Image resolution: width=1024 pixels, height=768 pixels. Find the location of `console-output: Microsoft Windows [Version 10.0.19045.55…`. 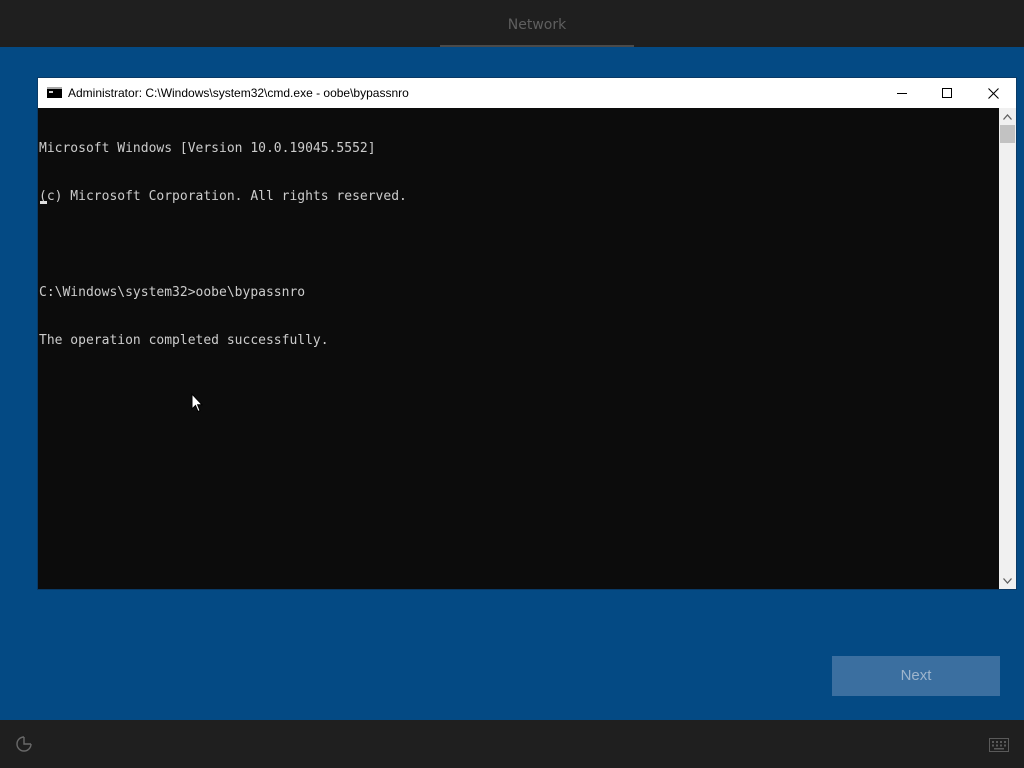

console-output: Microsoft Windows [Version 10.0.19045.55… is located at coordinates (223, 245).